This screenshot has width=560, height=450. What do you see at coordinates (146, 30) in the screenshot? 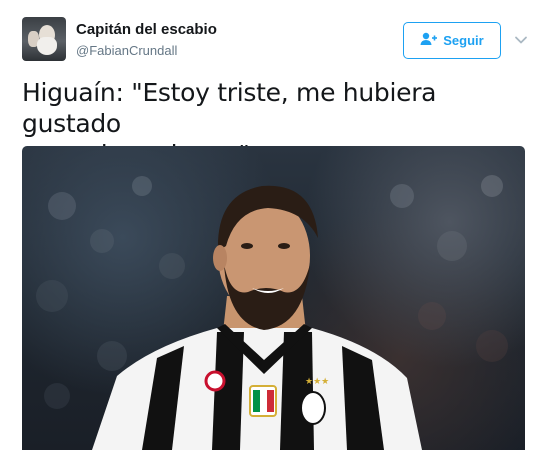
I see `display-name: Capitán del escabio` at bounding box center [146, 30].